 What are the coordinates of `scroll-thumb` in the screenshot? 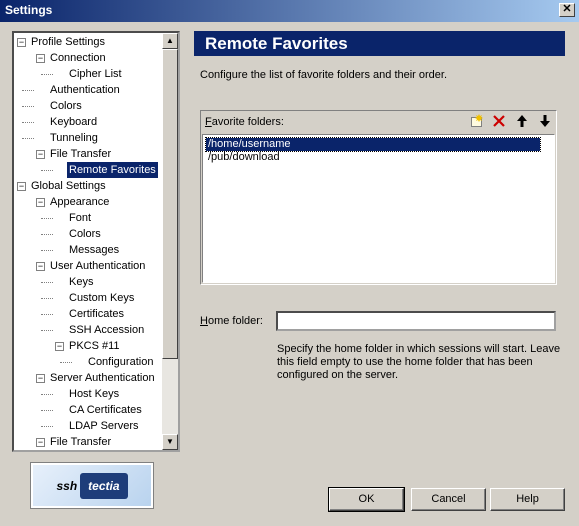 It's located at (170, 204).